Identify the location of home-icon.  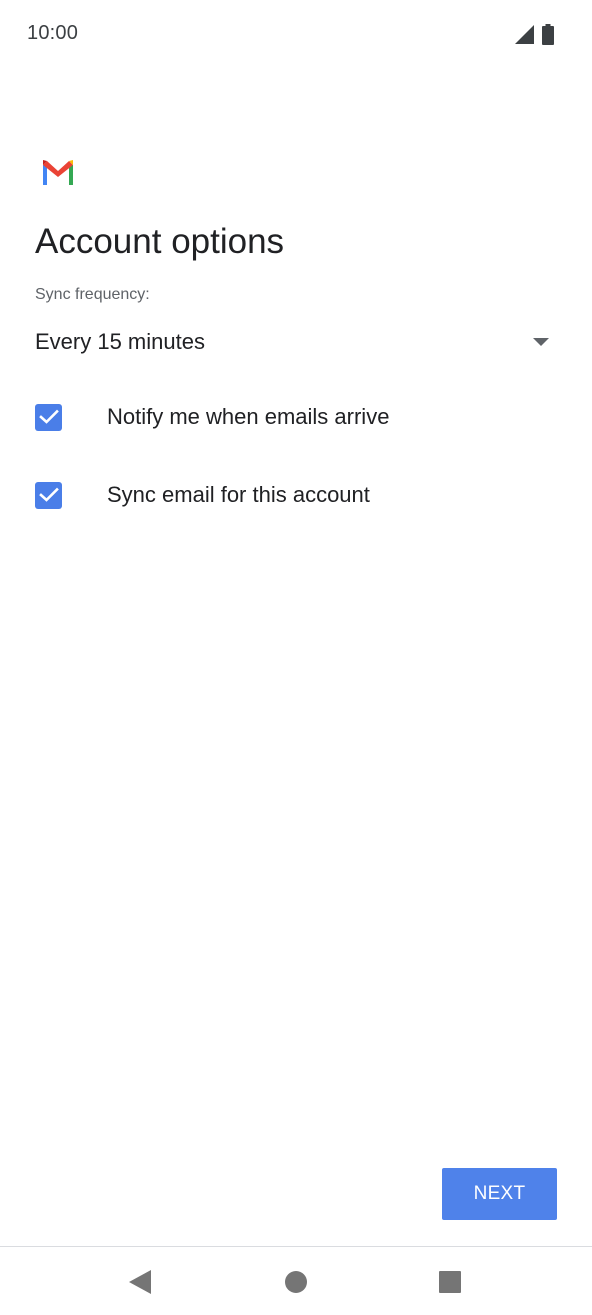
(296, 1282).